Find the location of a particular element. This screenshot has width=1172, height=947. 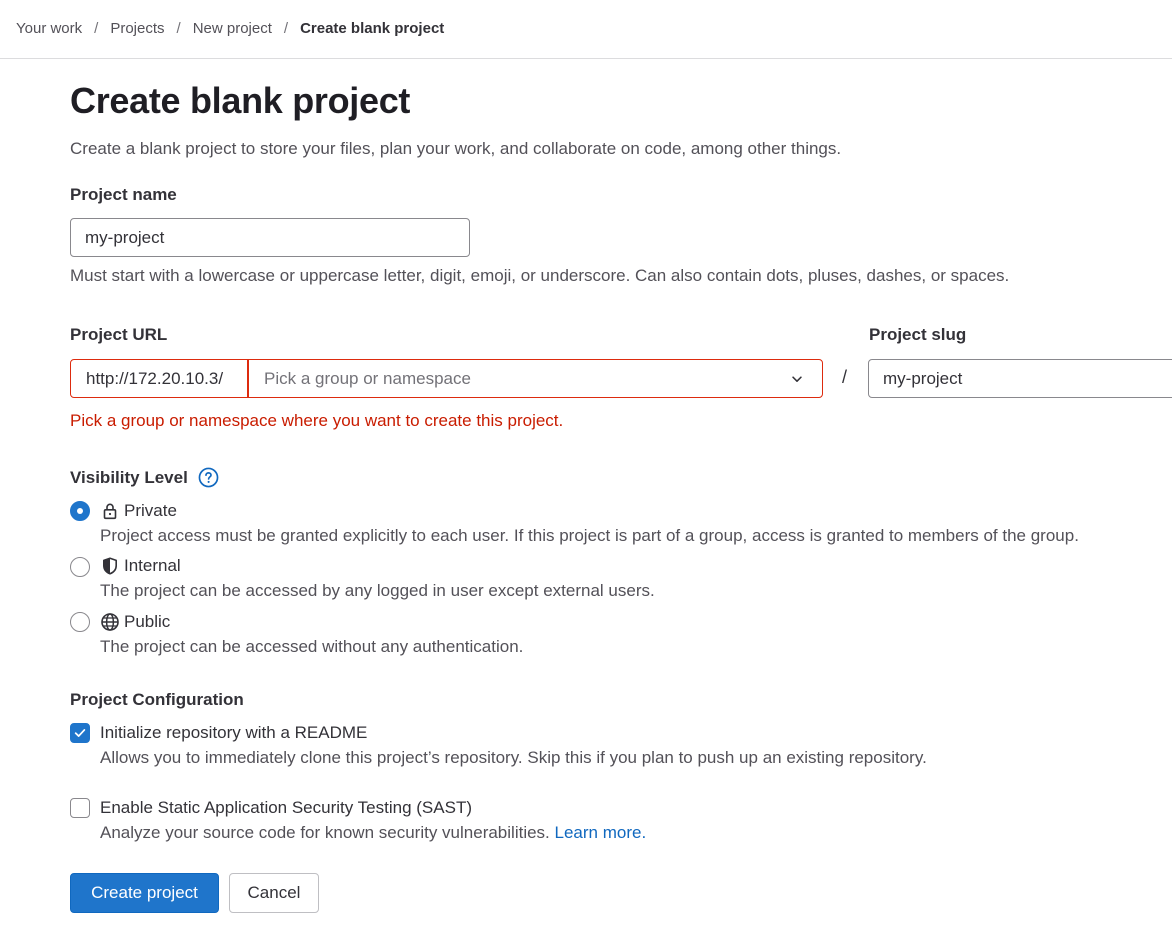

checkmark-icon is located at coordinates (80, 733).